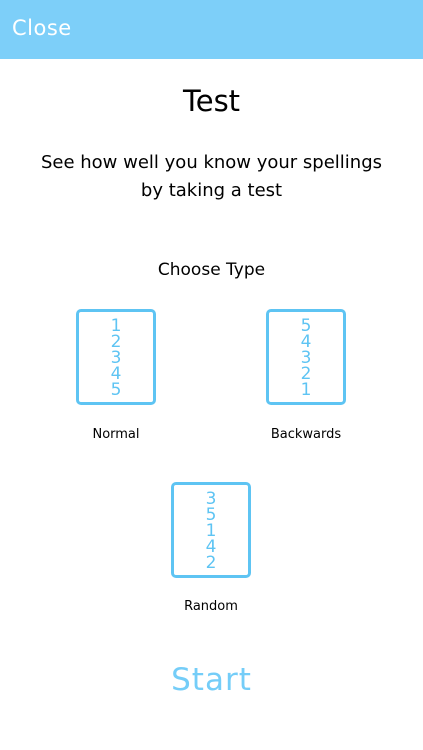  Describe the element at coordinates (211, 190) in the screenshot. I see `subtitle-line-2: by taking a test` at that location.